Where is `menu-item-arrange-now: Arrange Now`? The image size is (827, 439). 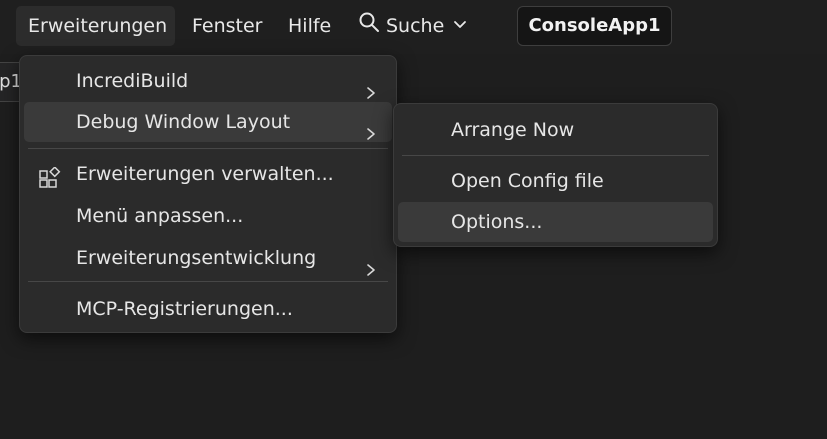
menu-item-arrange-now: Arrange Now is located at coordinates (555, 130).